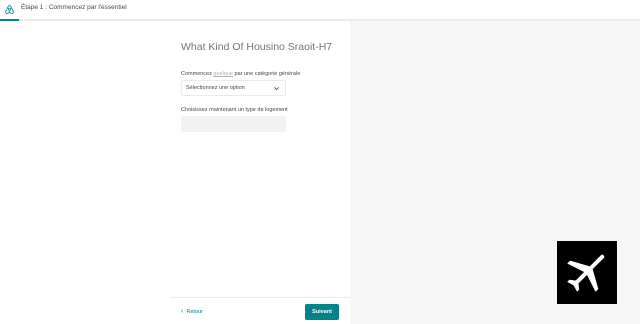  I want to click on category-select-value: Sélectionnez une option, so click(215, 88).